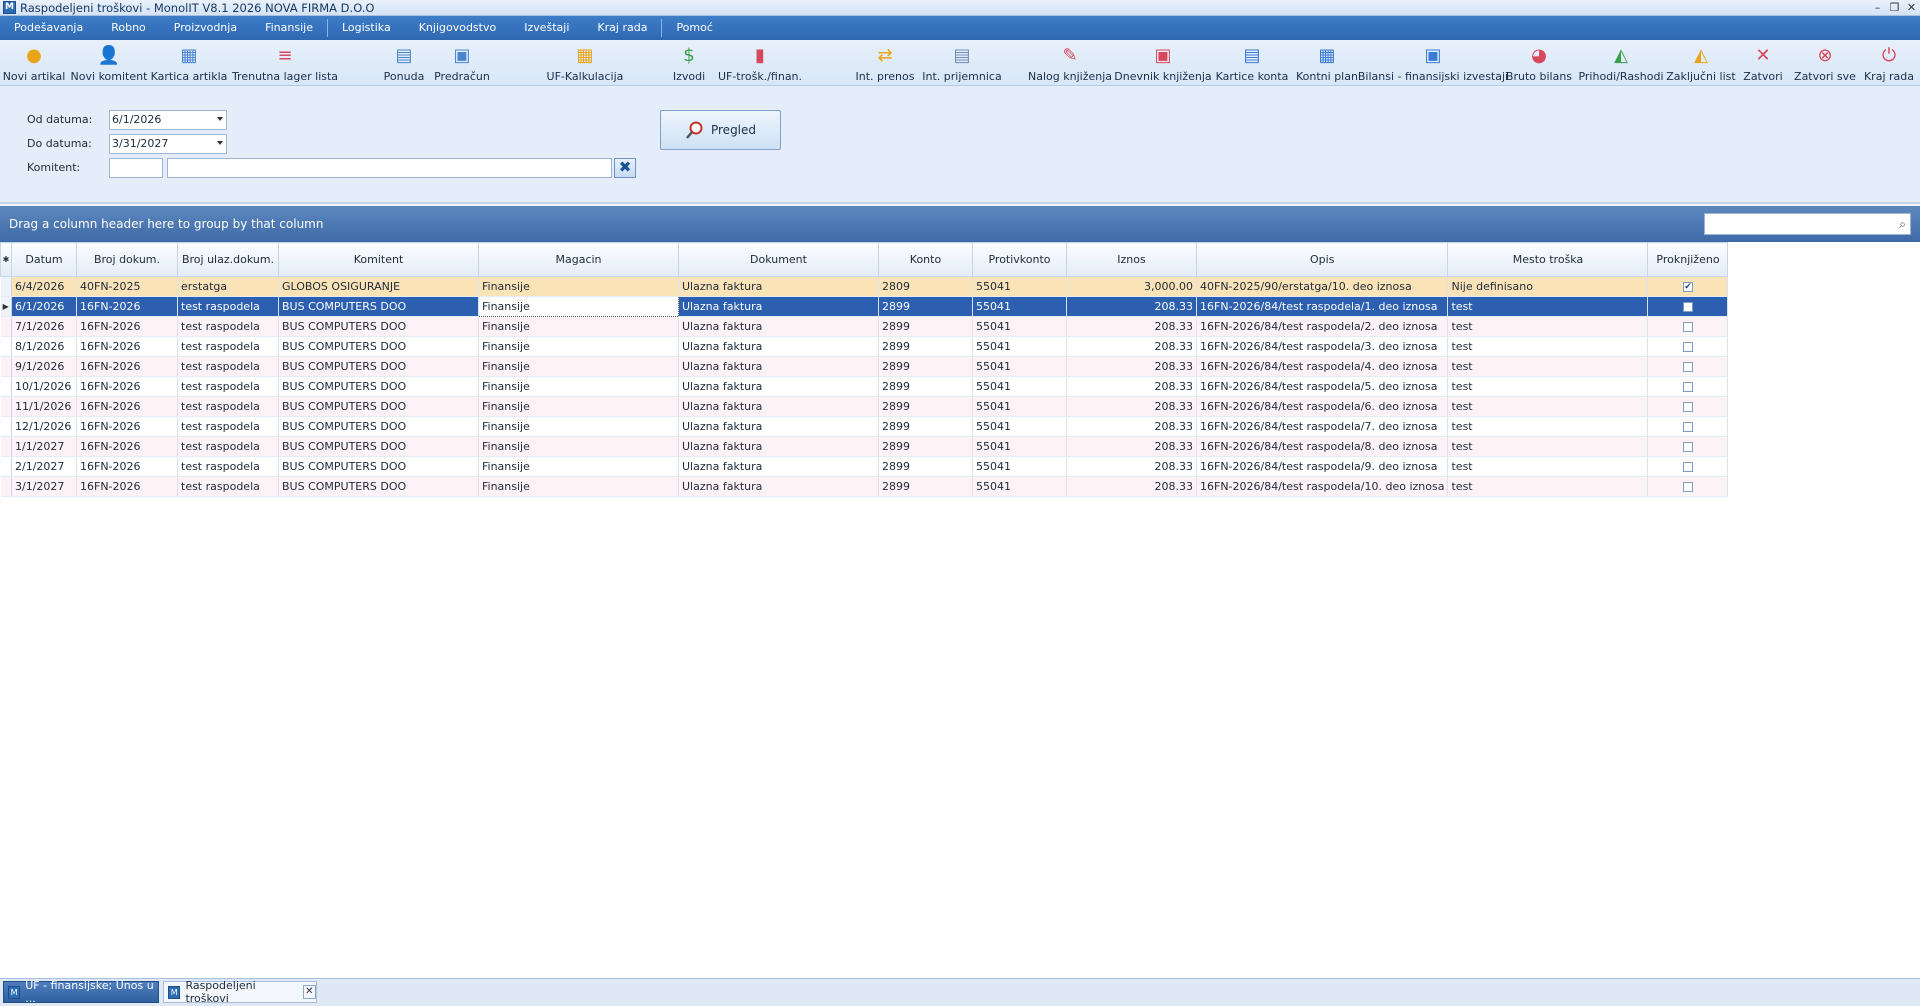 The height and width of the screenshot is (1006, 1920). What do you see at coordinates (625, 168) in the screenshot?
I see `clear-partner-button: ✖` at bounding box center [625, 168].